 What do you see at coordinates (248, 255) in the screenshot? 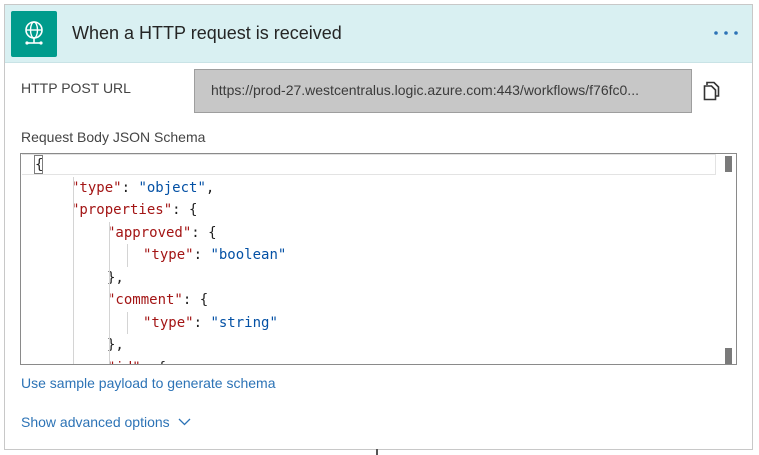
I see `code-token: "boolean"` at bounding box center [248, 255].